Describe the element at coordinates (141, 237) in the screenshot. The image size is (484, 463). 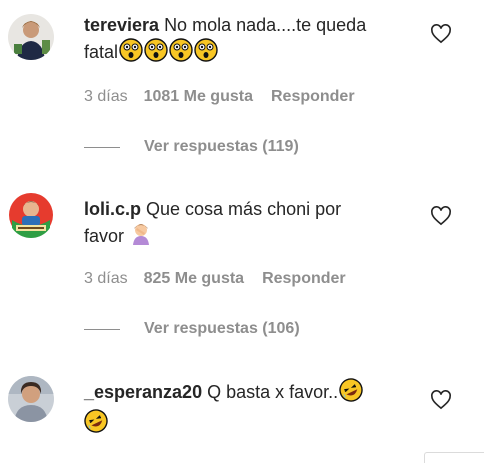
I see `person-facepalming-emoji-icon` at that location.